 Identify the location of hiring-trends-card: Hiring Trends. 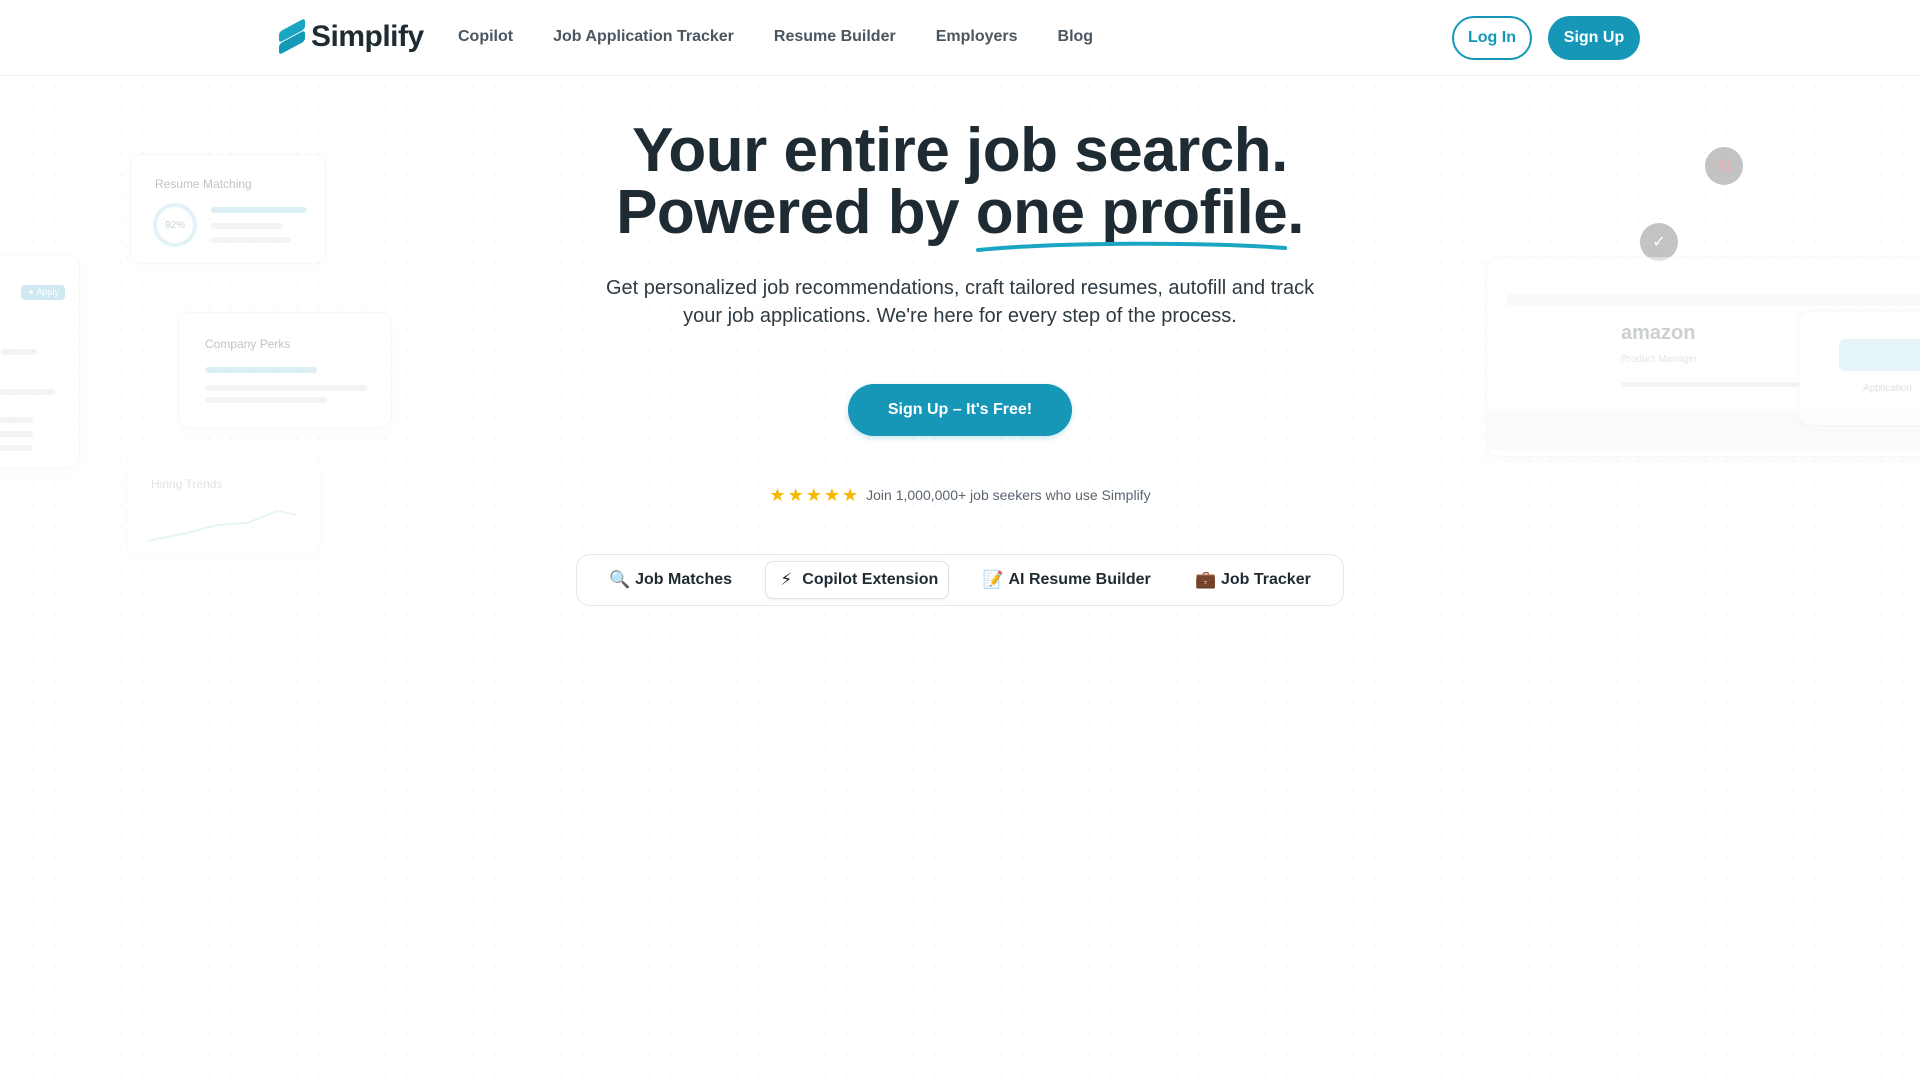
(224, 504).